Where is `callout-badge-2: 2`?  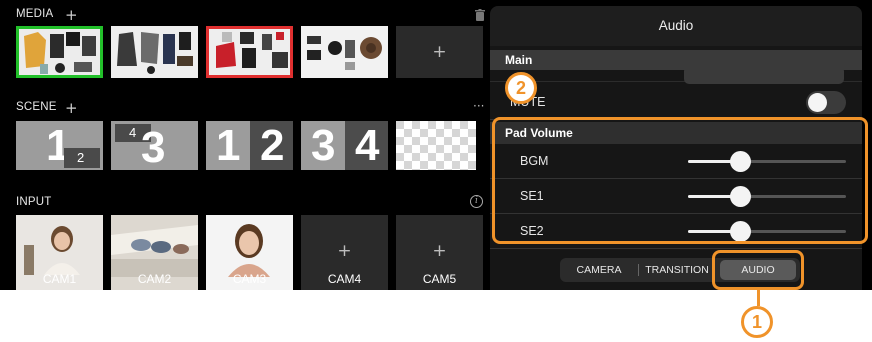 callout-badge-2: 2 is located at coordinates (521, 88).